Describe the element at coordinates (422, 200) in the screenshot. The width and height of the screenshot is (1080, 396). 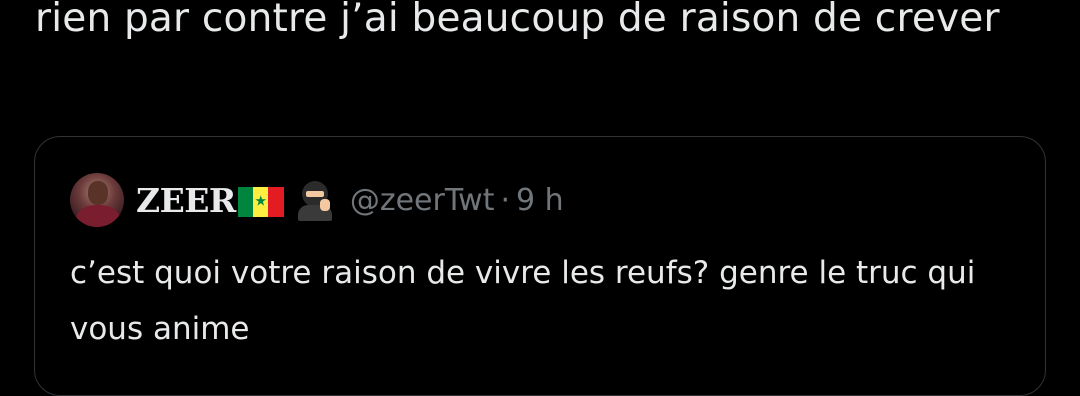
I see `user-handle: @zeerTwt` at that location.